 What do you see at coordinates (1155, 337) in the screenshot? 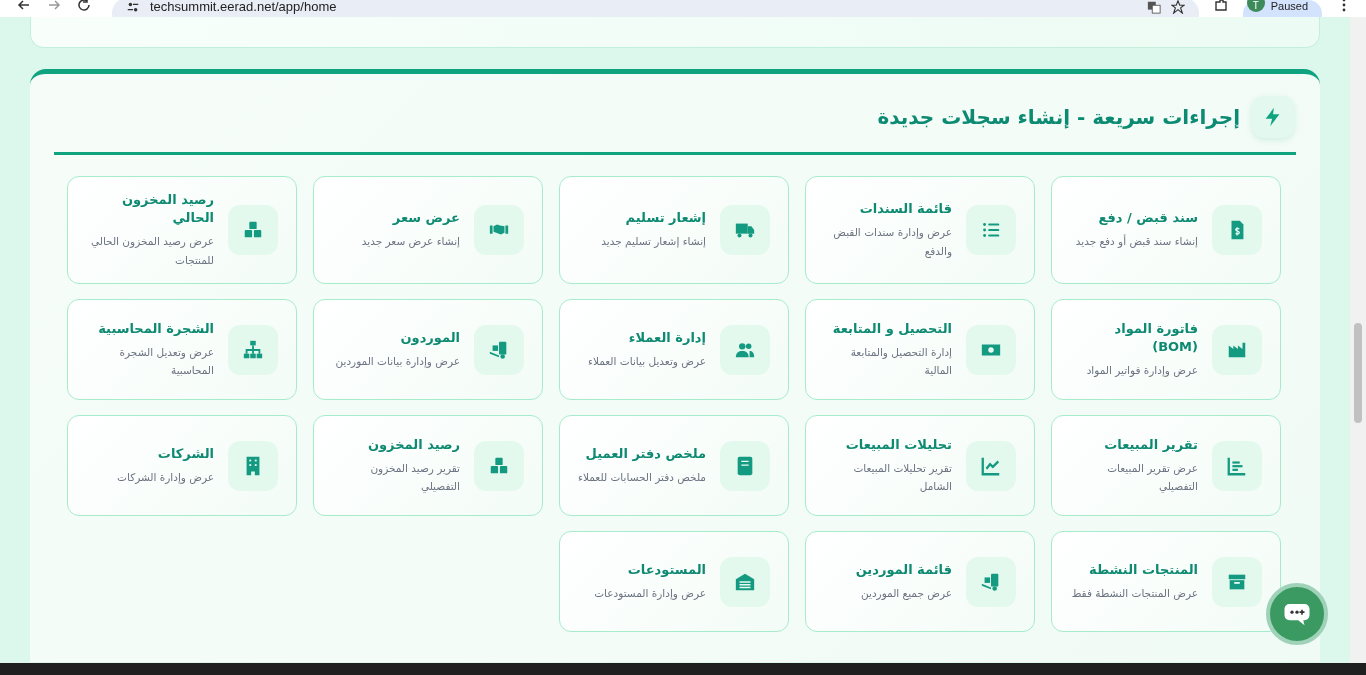
I see `card-title: فاتورة المواد (BOM)` at bounding box center [1155, 337].